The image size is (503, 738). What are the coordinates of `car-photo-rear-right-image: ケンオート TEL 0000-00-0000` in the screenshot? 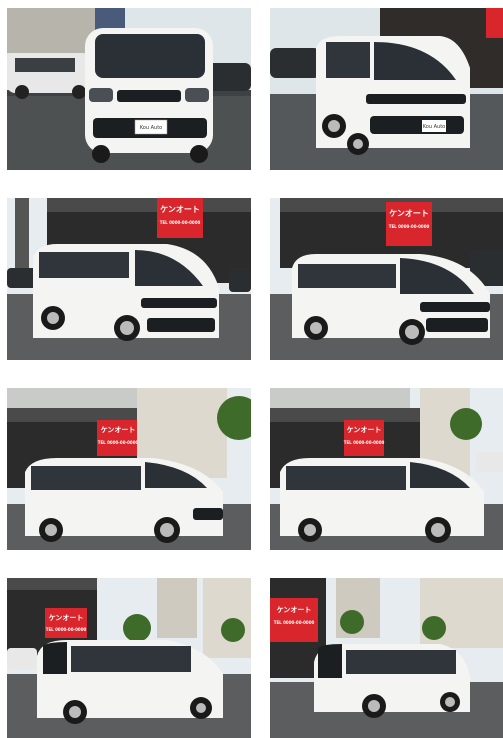 It's located at (386, 658).